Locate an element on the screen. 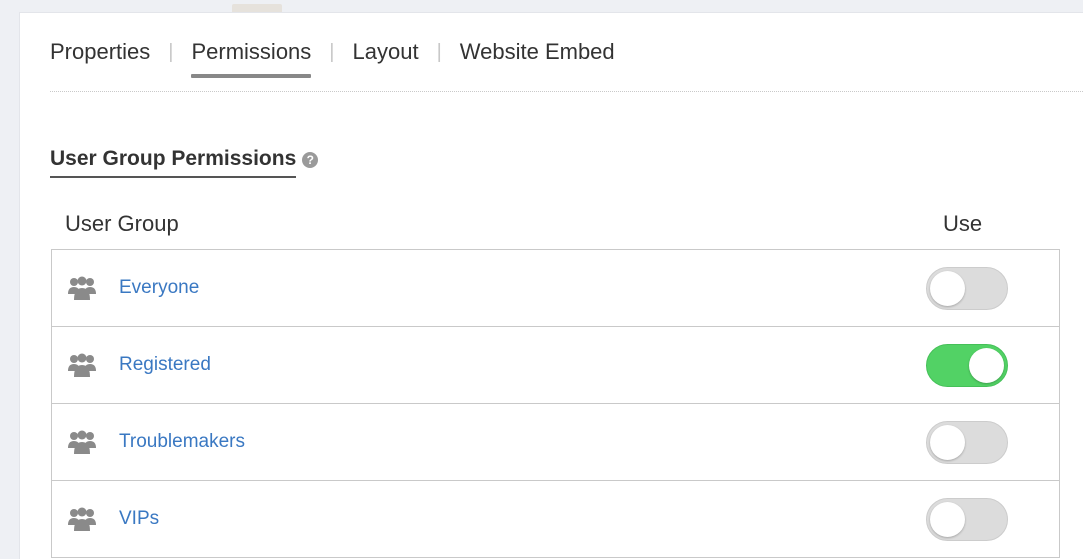 The height and width of the screenshot is (559, 1083). tab-layout: Layout is located at coordinates (386, 57).